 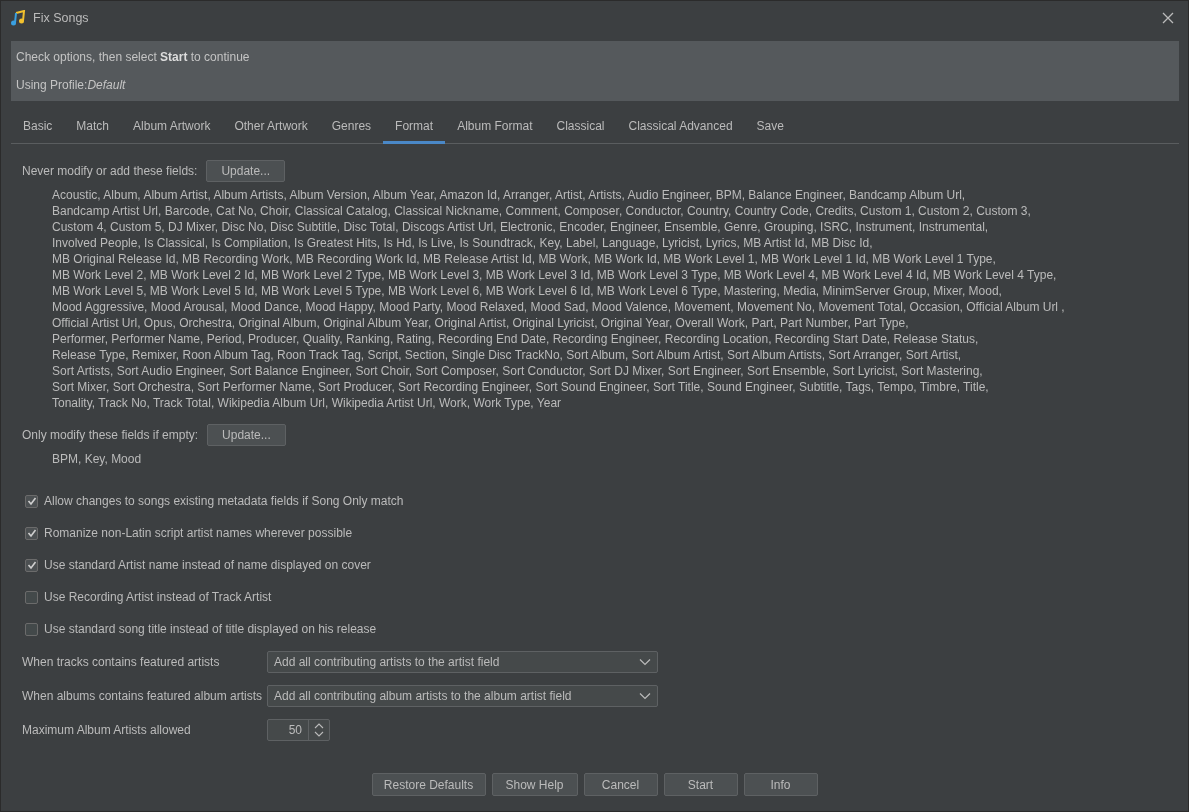 I want to click on setting-label: Maximum Album Artists allowed, so click(x=107, y=730).